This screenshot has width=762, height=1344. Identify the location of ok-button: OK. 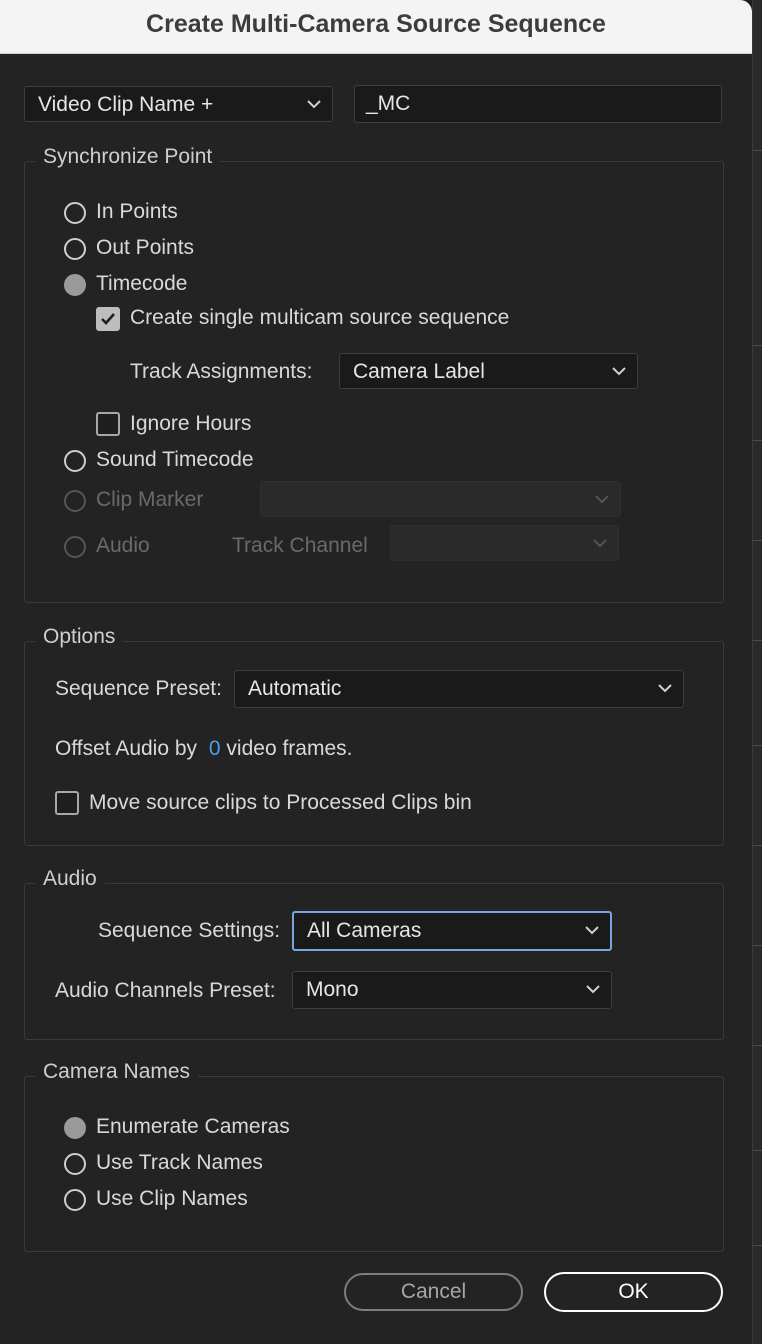
(633, 1292).